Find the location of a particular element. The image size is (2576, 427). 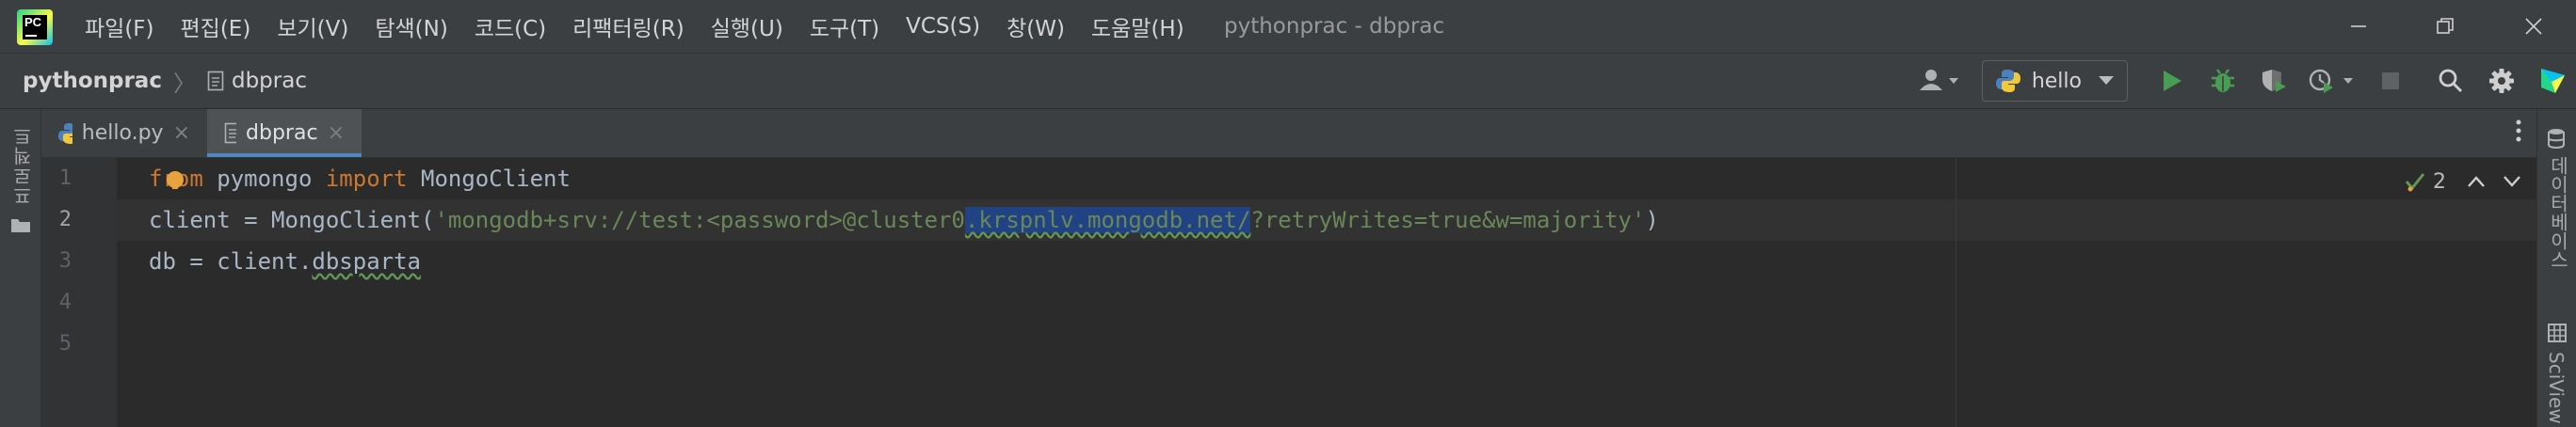

menu-view: 보기(V) is located at coordinates (312, 26).